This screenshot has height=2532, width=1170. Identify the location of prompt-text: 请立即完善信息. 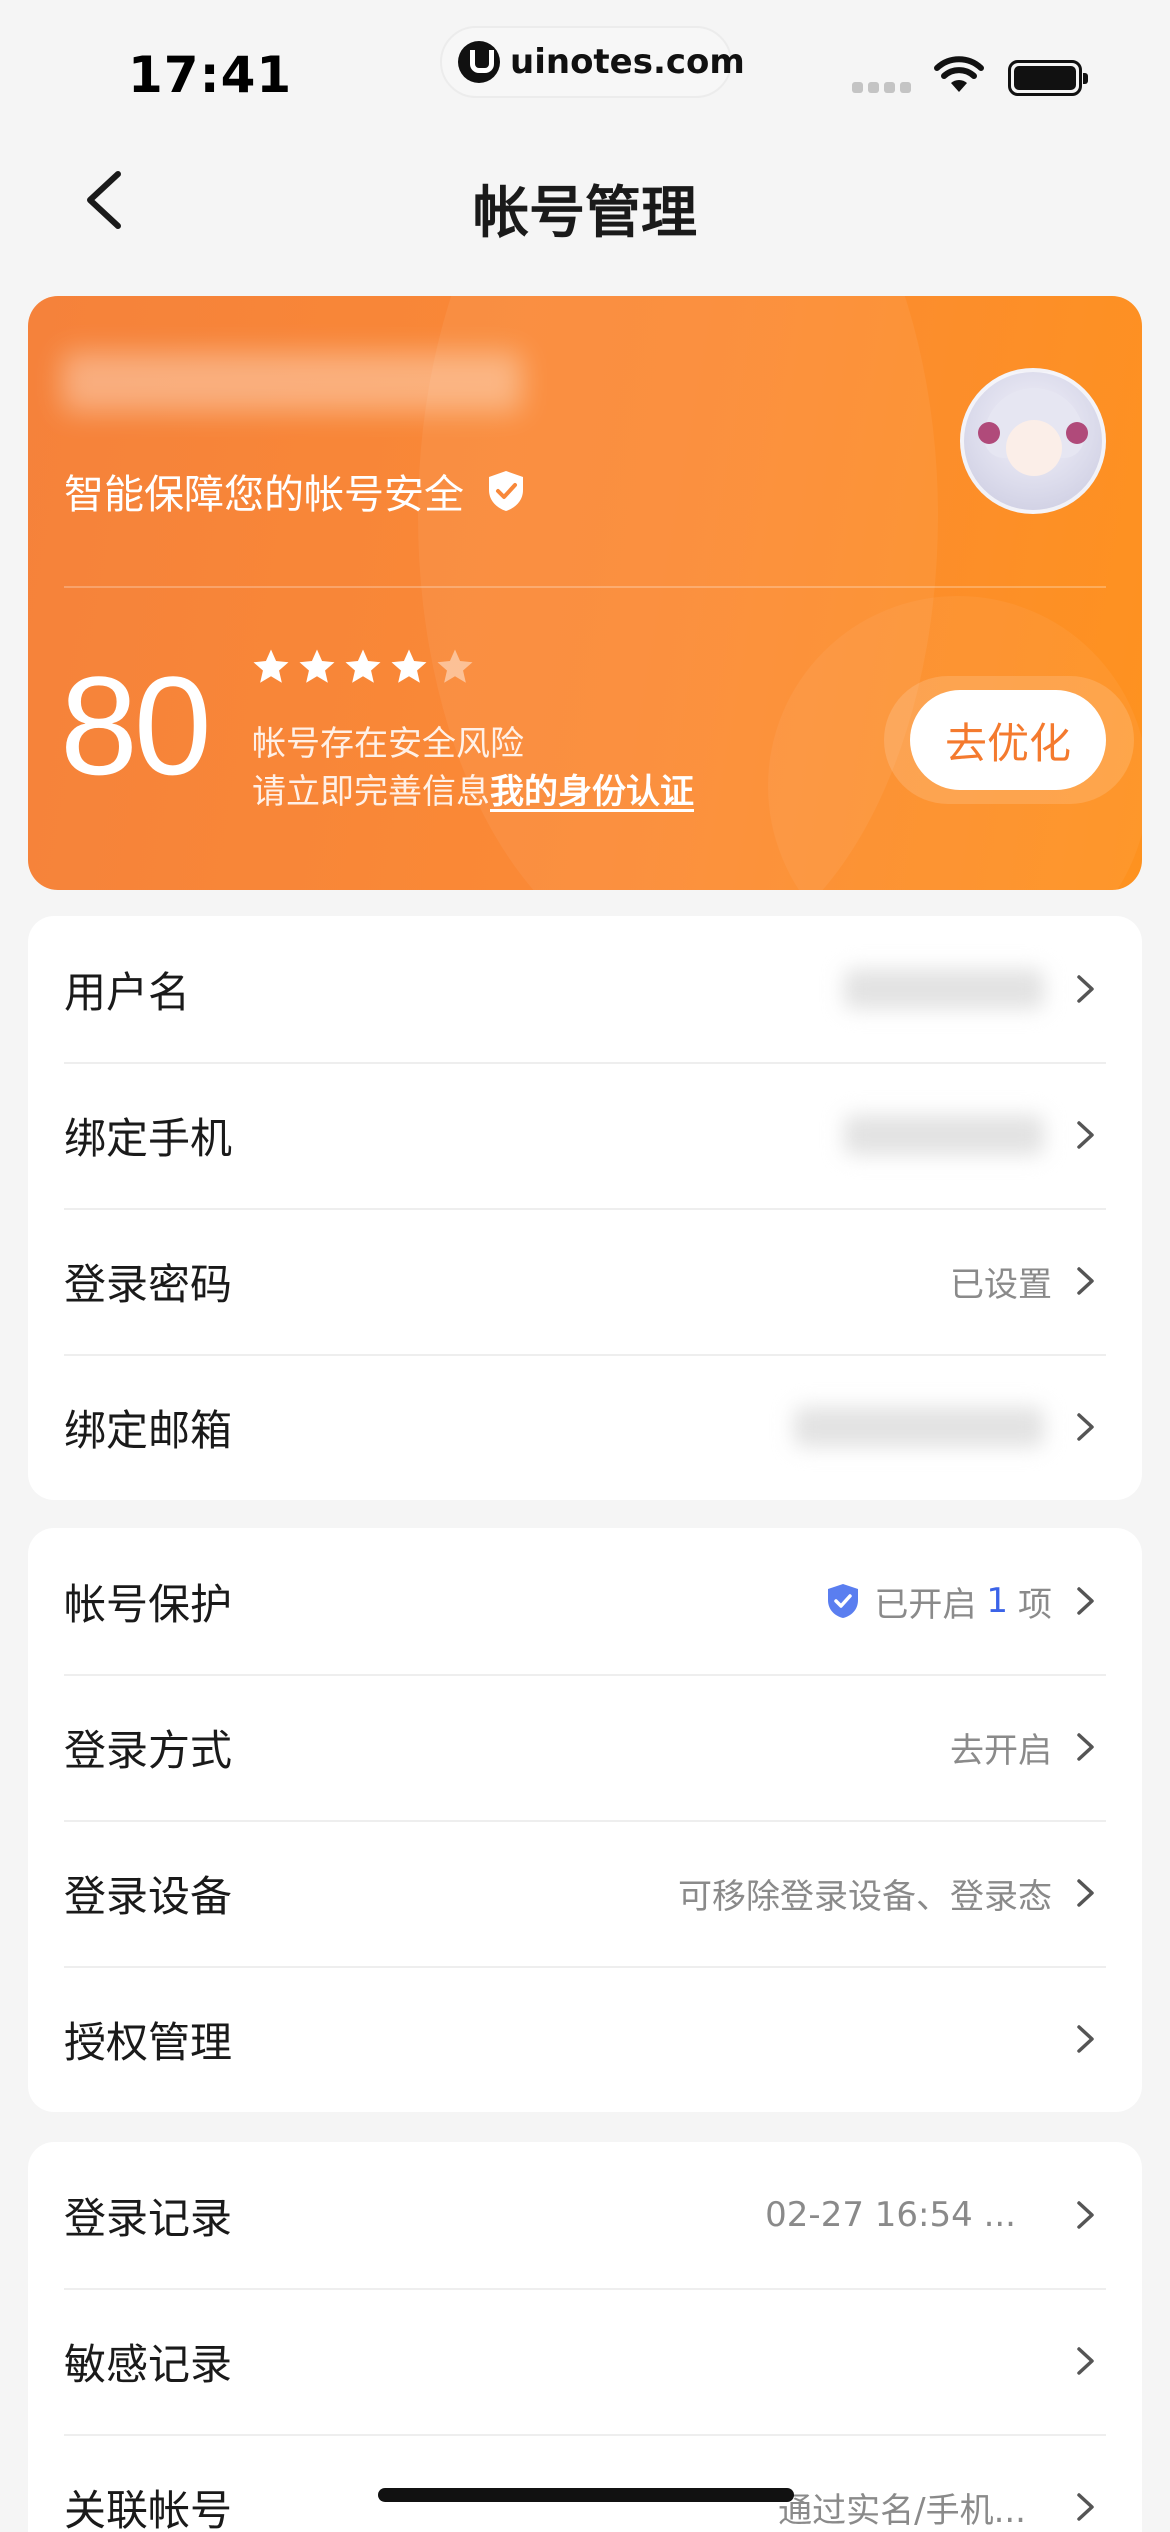
(371, 792).